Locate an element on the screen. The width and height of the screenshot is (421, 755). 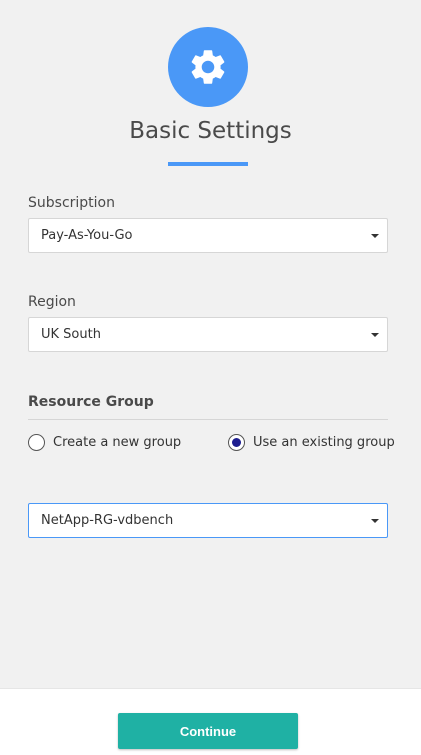
resource-group-title: Resource Group is located at coordinates (91, 402).